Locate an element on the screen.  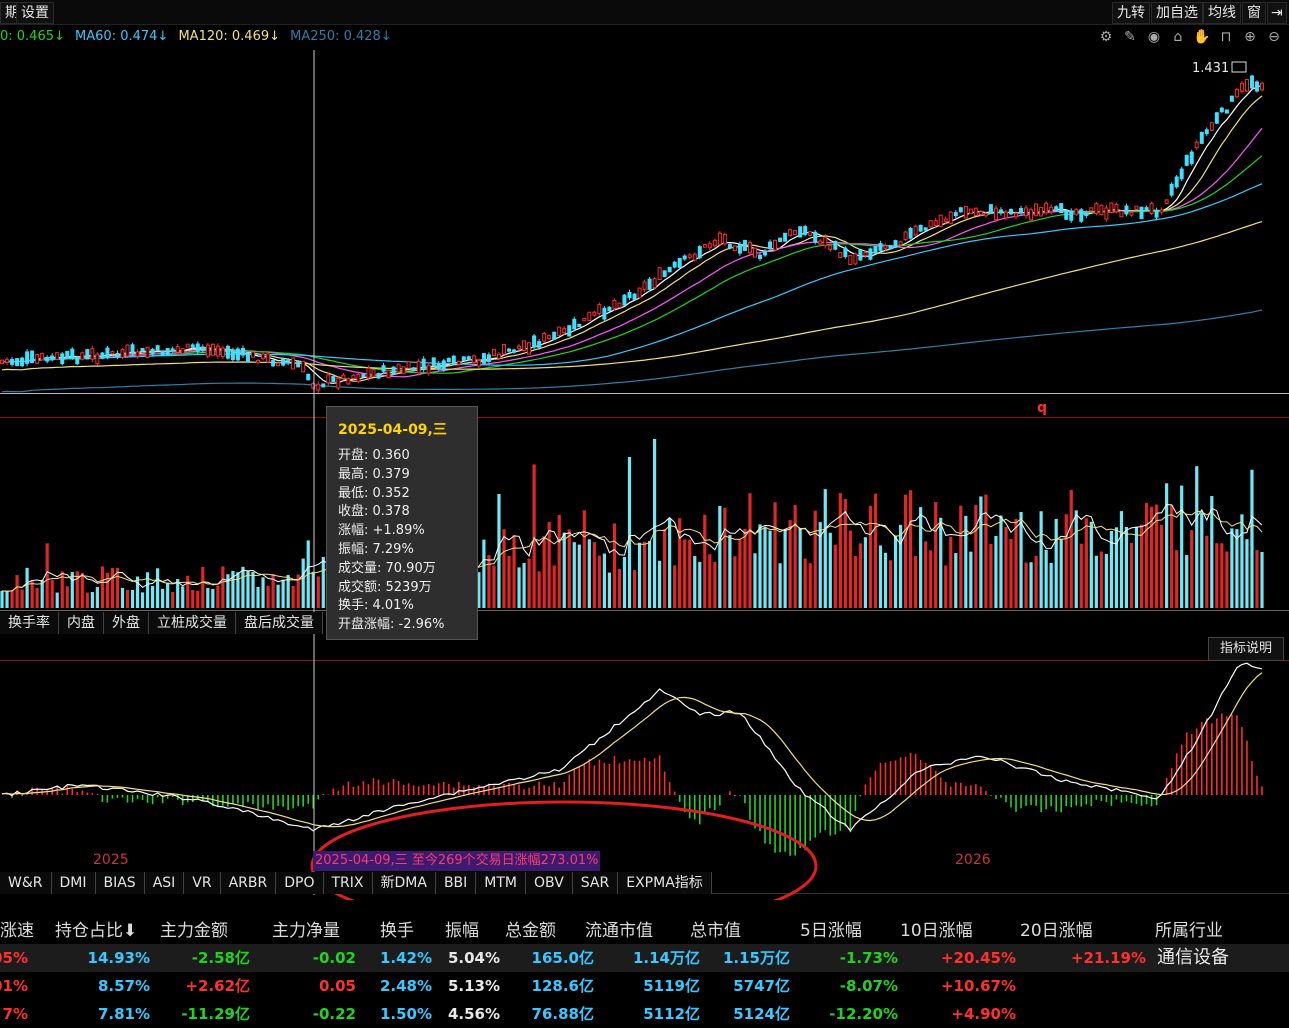
tab-turnover-rate: 换手率 is located at coordinates (29, 623).